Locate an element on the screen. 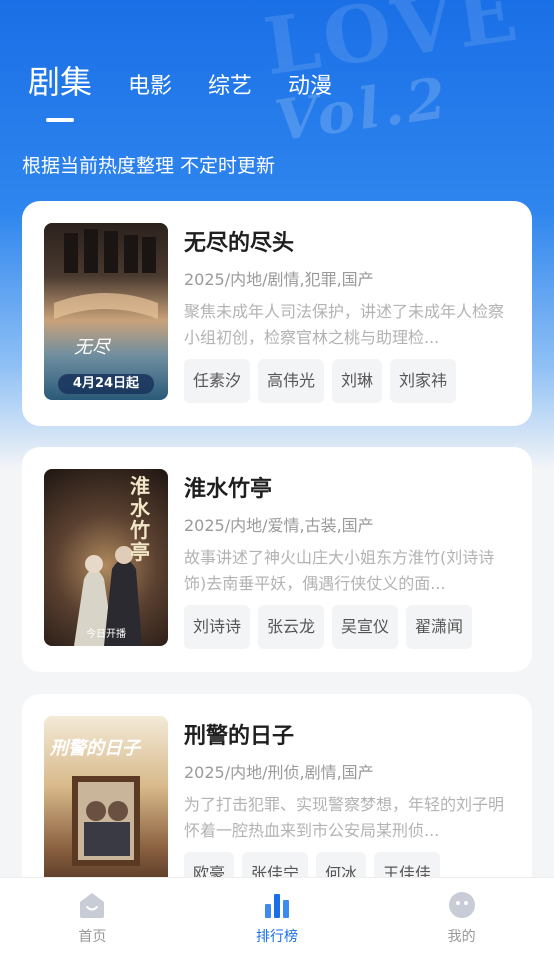 The height and width of the screenshot is (955, 554). cast-tag: 张云龙 is located at coordinates (291, 627).